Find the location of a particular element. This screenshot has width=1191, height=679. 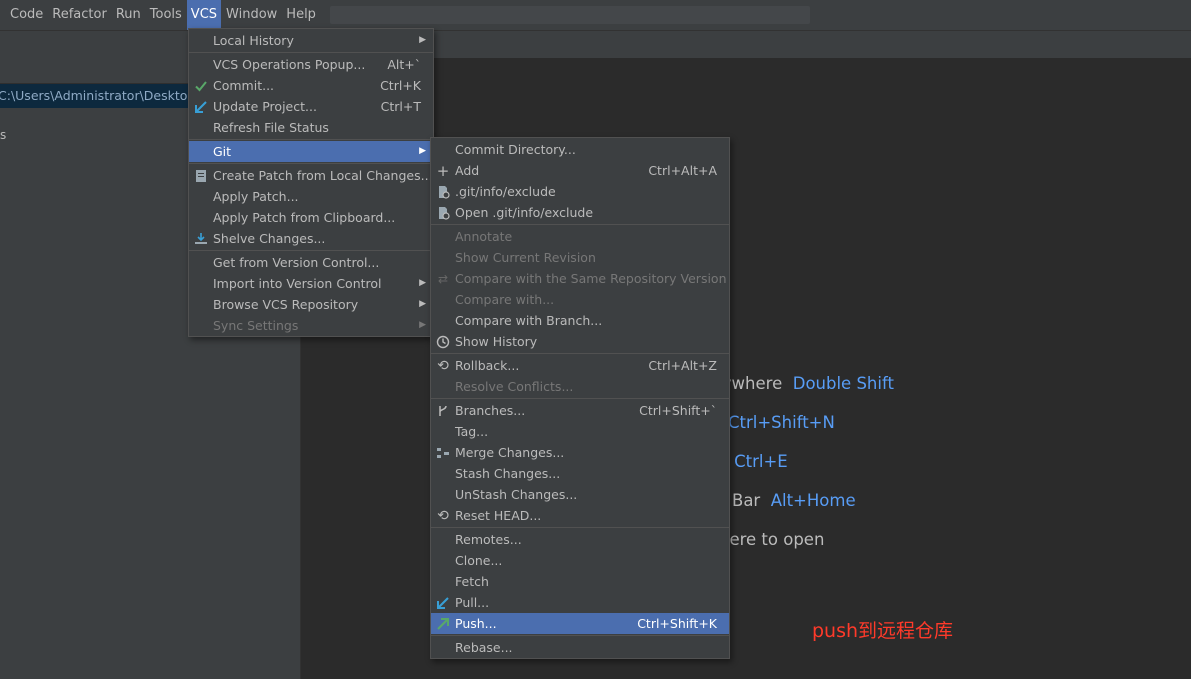

menu-item-git-info-exclude: .git/info/exclude is located at coordinates (580, 191).